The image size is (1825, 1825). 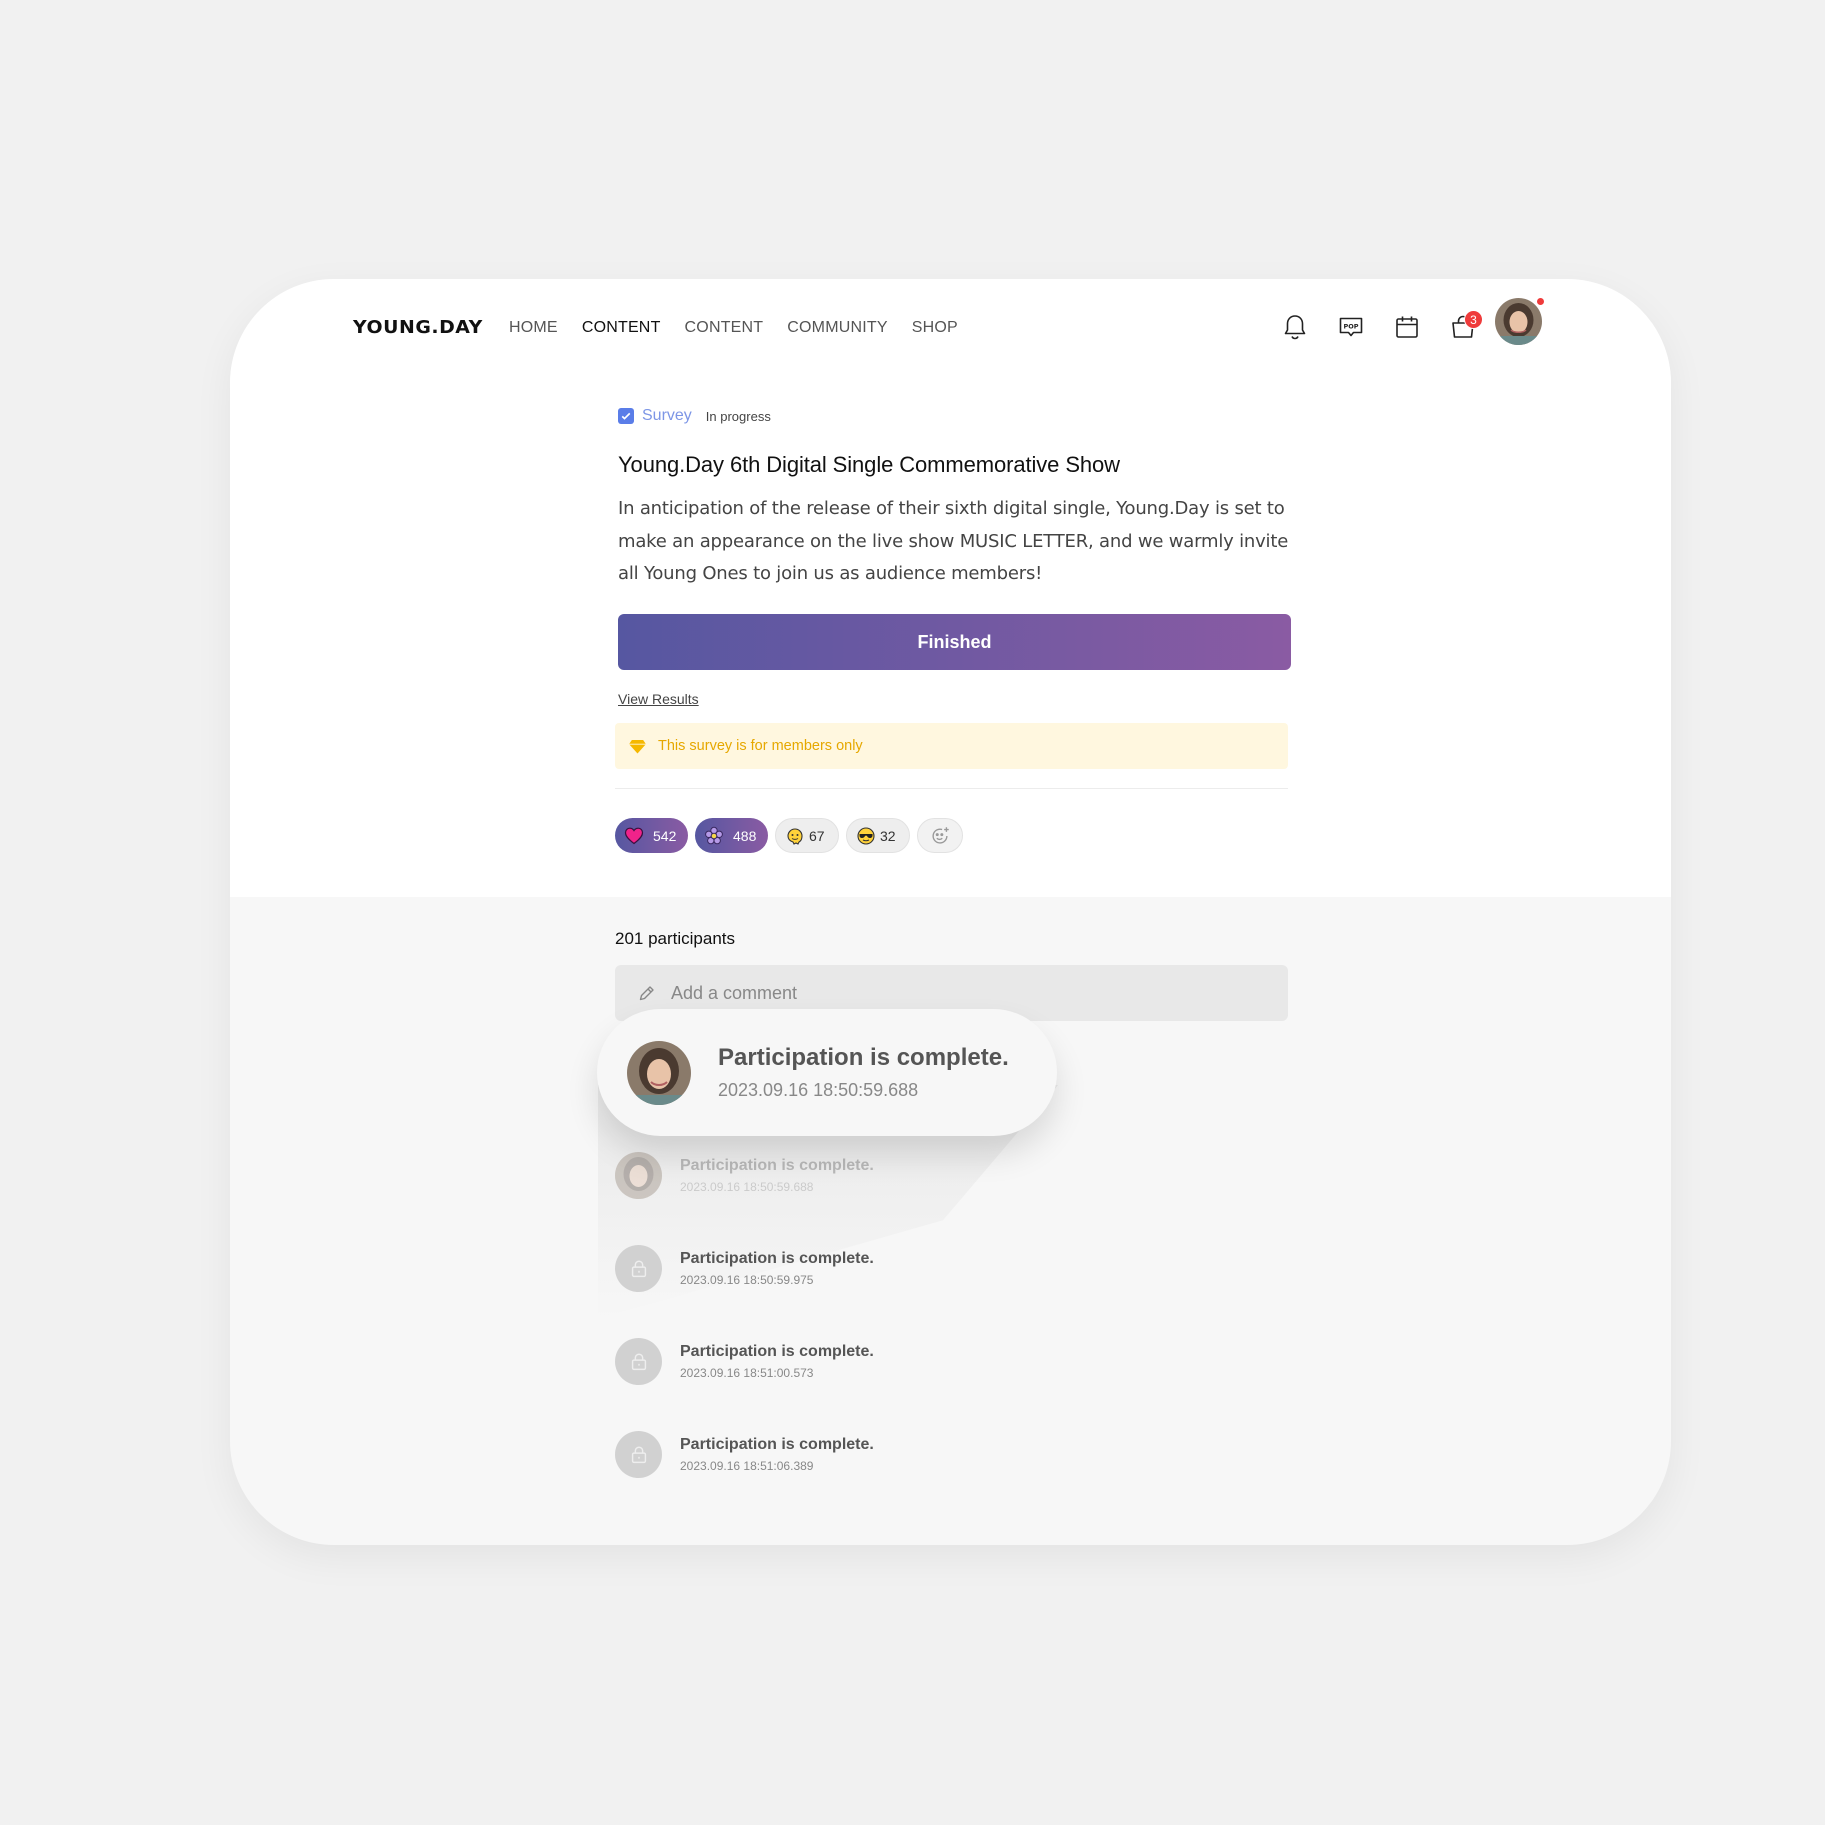 What do you see at coordinates (734, 992) in the screenshot?
I see `comment-placeholder: Add a comment` at bounding box center [734, 992].